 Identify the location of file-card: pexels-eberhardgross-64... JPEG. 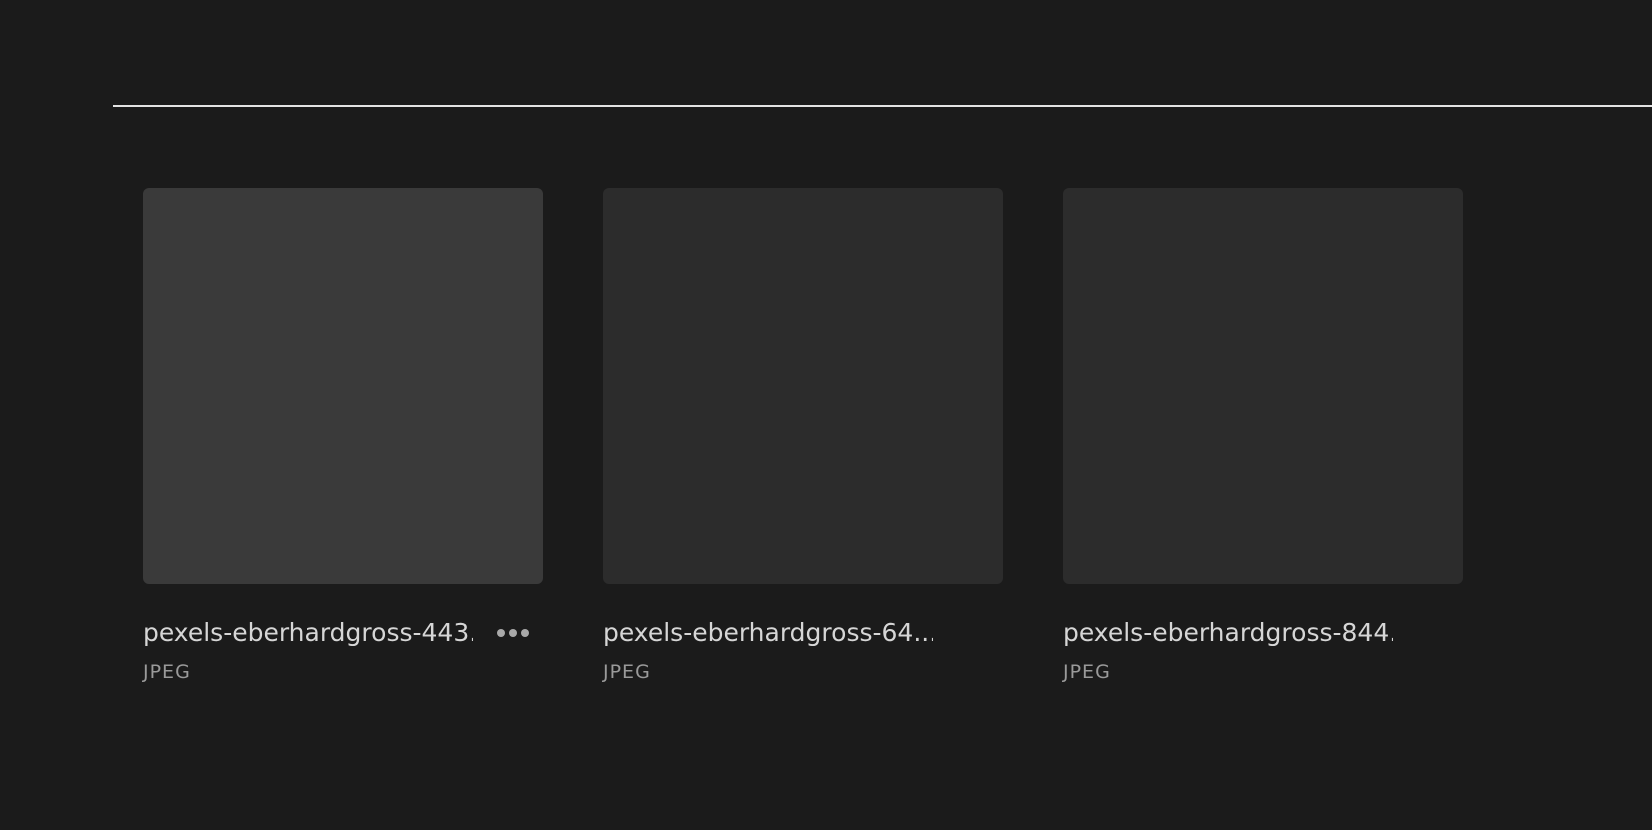
(803, 435).